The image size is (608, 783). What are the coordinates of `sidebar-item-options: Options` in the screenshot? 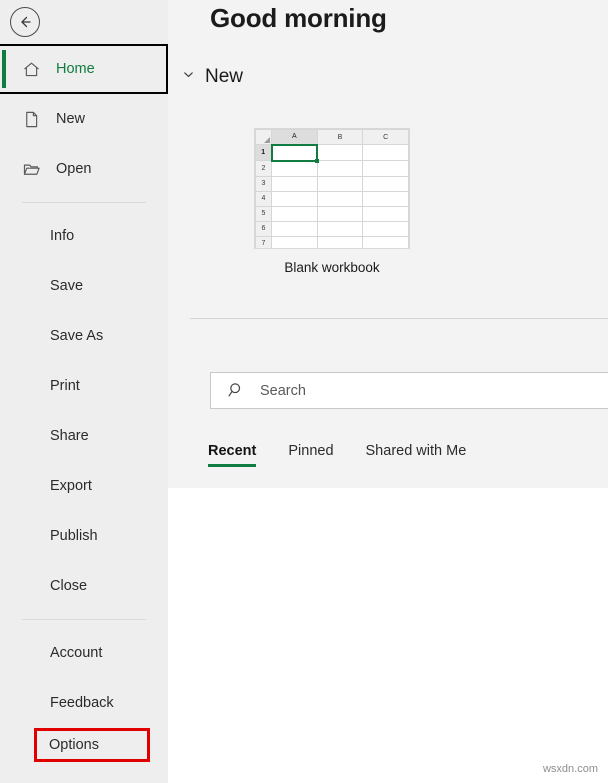 It's located at (92, 745).